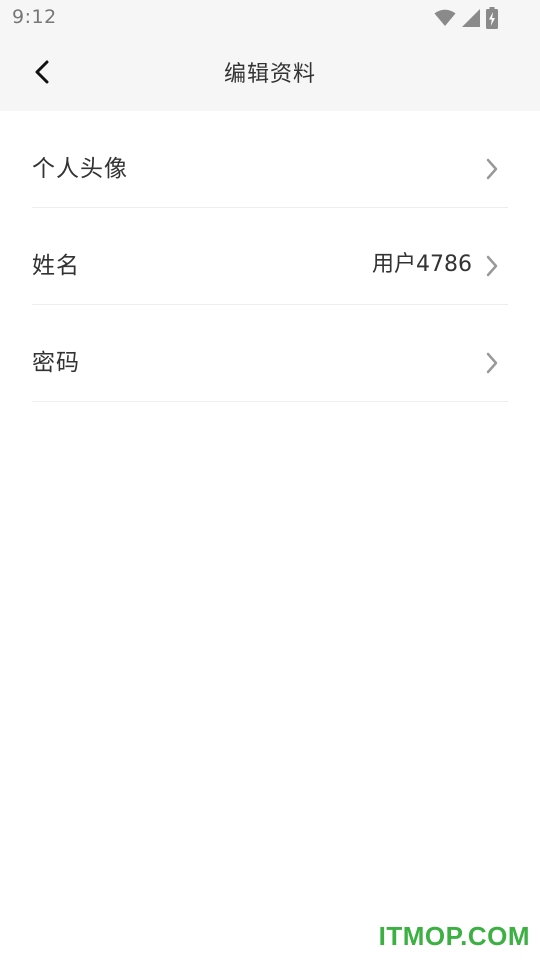  Describe the element at coordinates (270, 353) in the screenshot. I see `password-row: 密码` at that location.